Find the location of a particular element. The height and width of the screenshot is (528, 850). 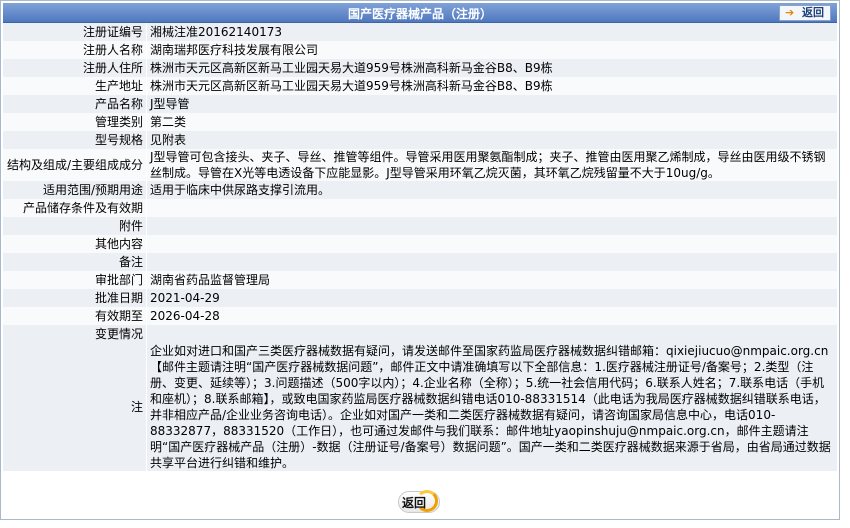

table-row: 适用范围/预期用途 适用于临床中供尿路支撑引流用。 is located at coordinates (420, 190).